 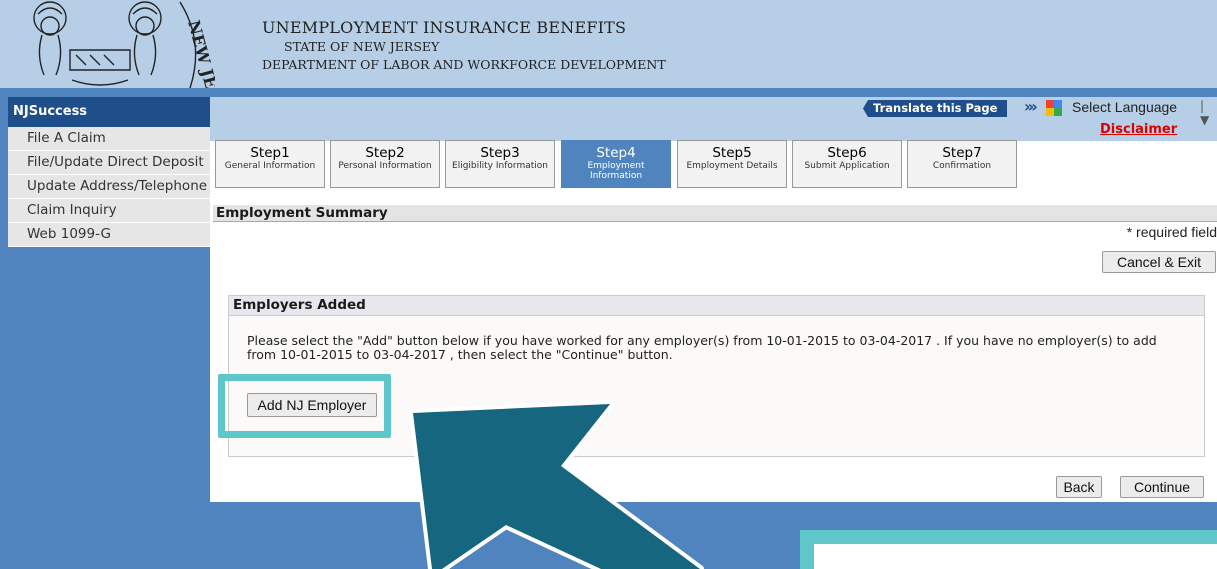 I want to click on sidebar-item-web-1099g: Web 1099-G, so click(x=109, y=235).